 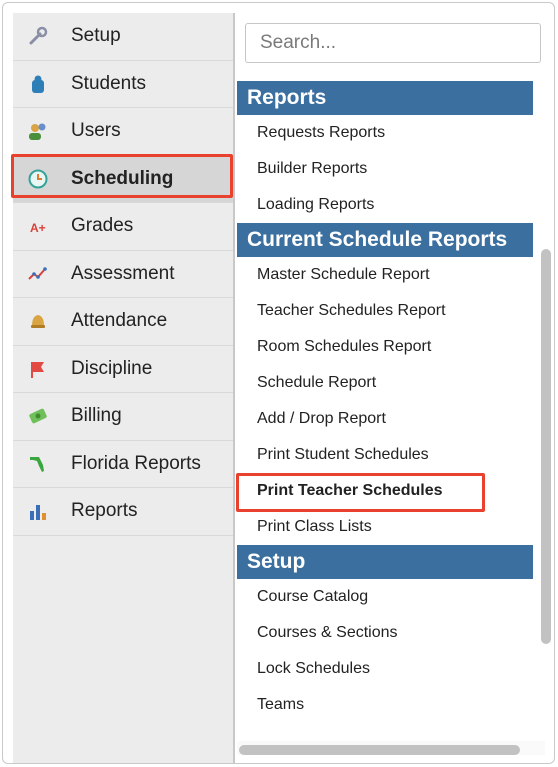 I want to click on menu-item-course-catalog: Course Catalog, so click(x=385, y=597).